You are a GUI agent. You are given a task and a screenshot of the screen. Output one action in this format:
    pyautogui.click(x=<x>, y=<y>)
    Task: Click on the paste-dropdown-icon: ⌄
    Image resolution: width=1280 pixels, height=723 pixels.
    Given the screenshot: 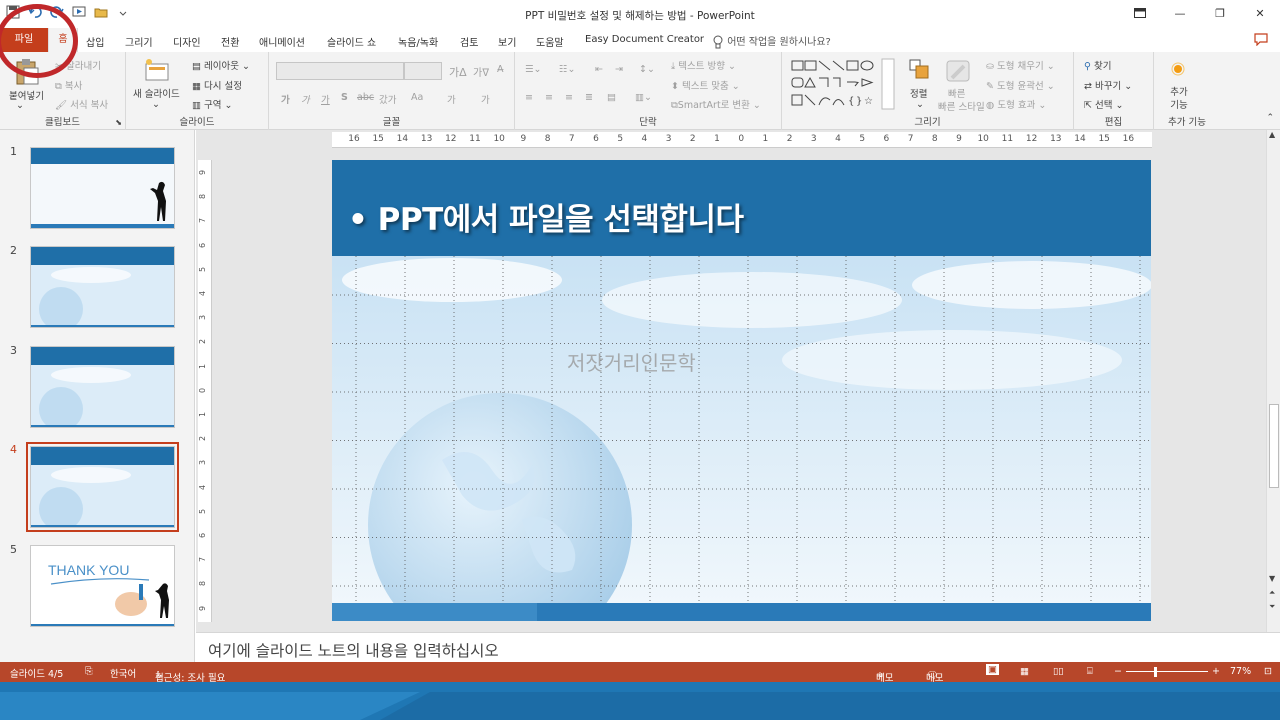 What is the action you would take?
    pyautogui.click(x=20, y=105)
    